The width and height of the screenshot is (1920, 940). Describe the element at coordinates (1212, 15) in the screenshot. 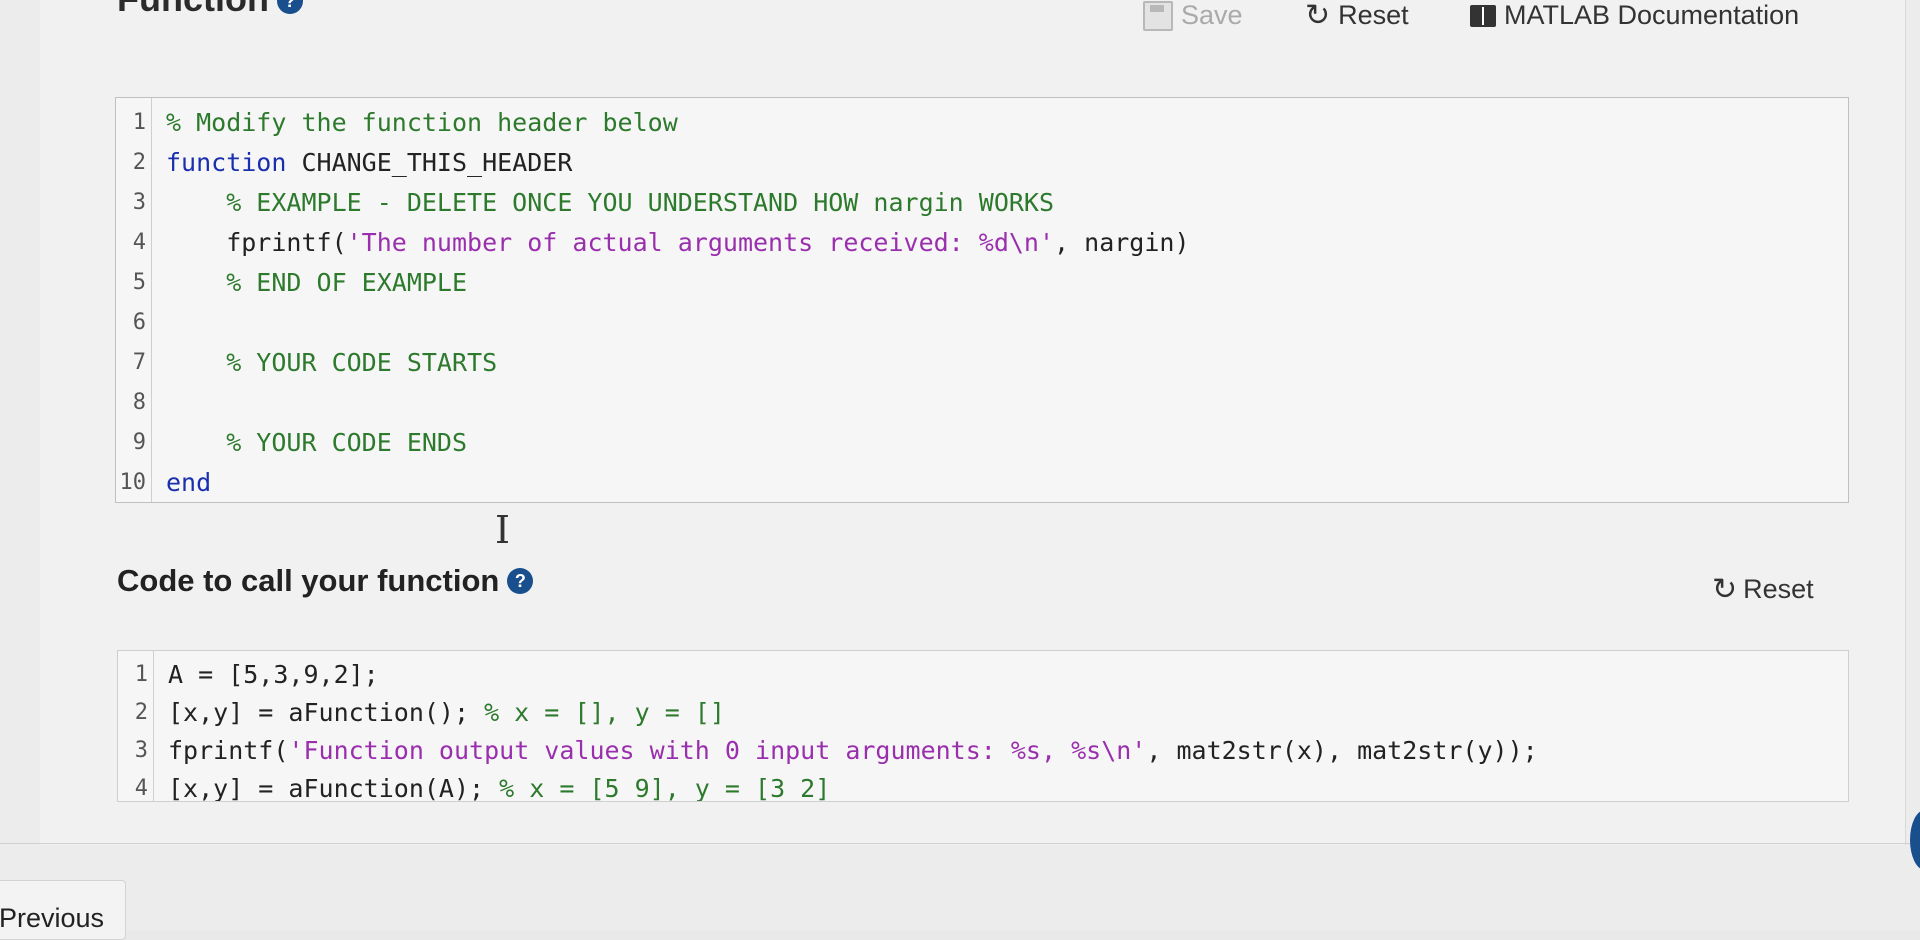

I see `save-label: Save` at that location.